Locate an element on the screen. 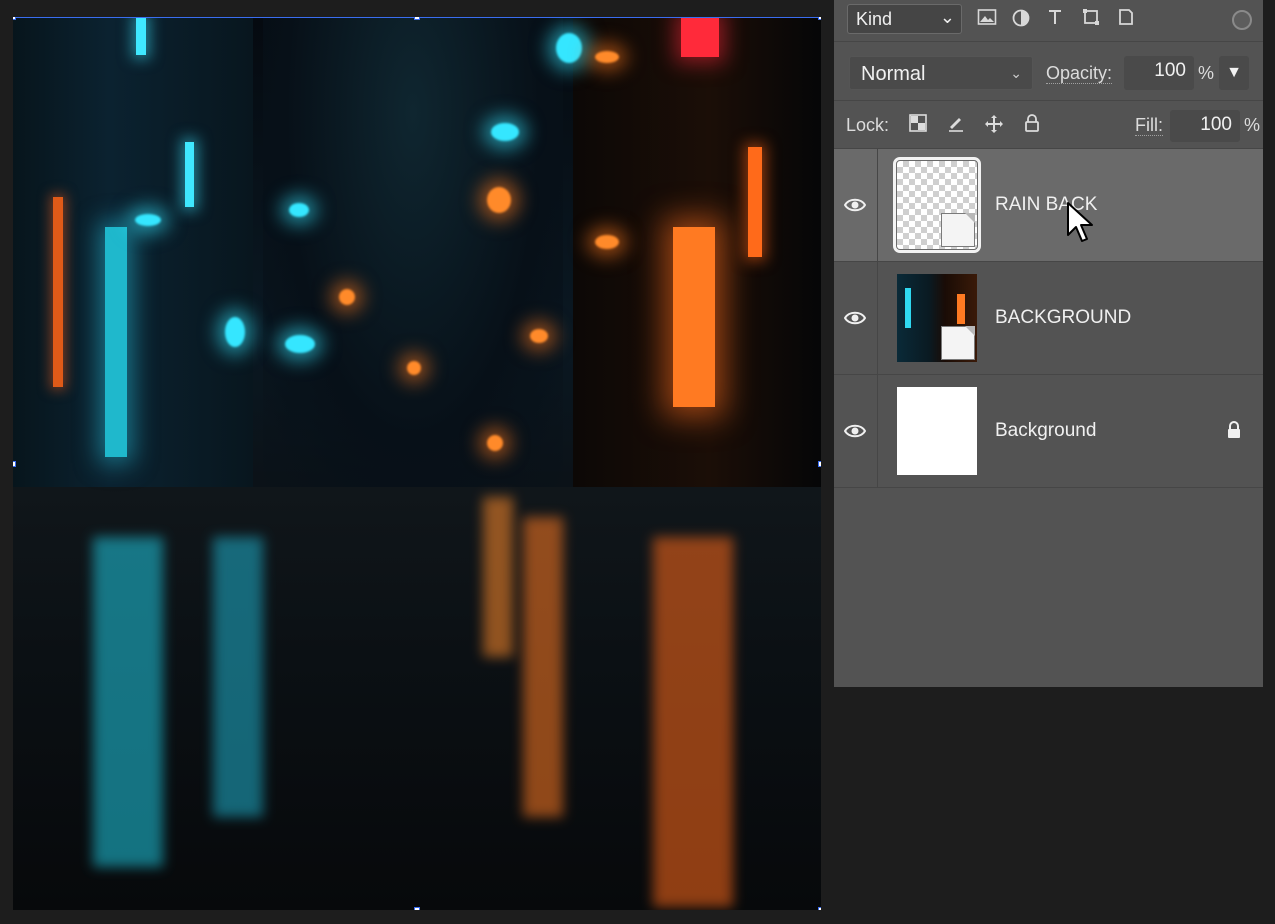 The height and width of the screenshot is (924, 1275). blend-mode-select: Normal ⌄ is located at coordinates (941, 73).